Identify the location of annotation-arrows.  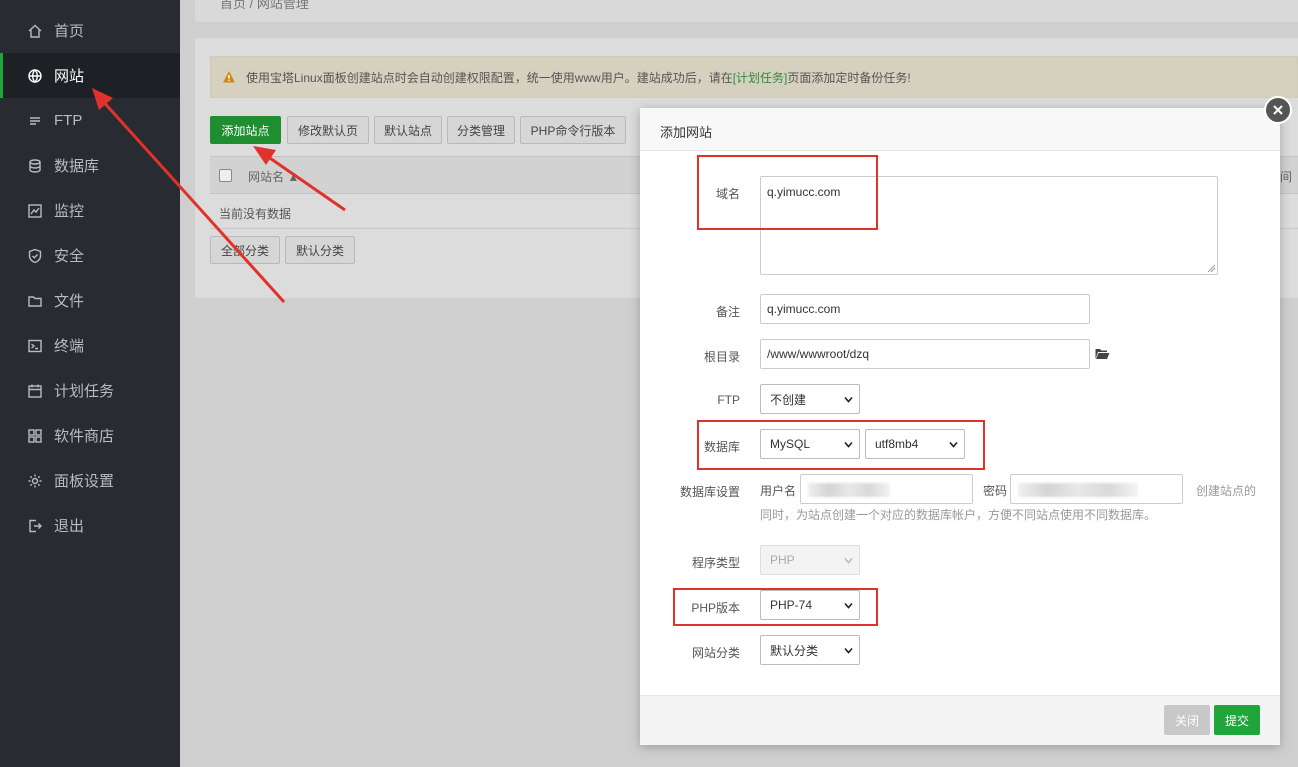
(219, 196).